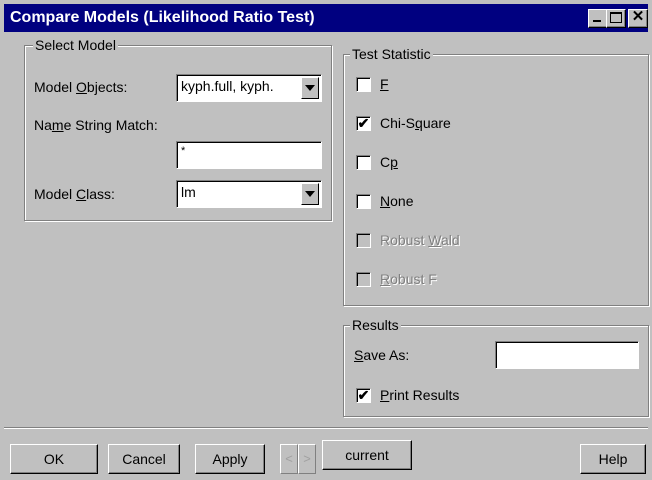 This screenshot has width=652, height=480. Describe the element at coordinates (363, 162) in the screenshot. I see `cp-checkbox` at that location.